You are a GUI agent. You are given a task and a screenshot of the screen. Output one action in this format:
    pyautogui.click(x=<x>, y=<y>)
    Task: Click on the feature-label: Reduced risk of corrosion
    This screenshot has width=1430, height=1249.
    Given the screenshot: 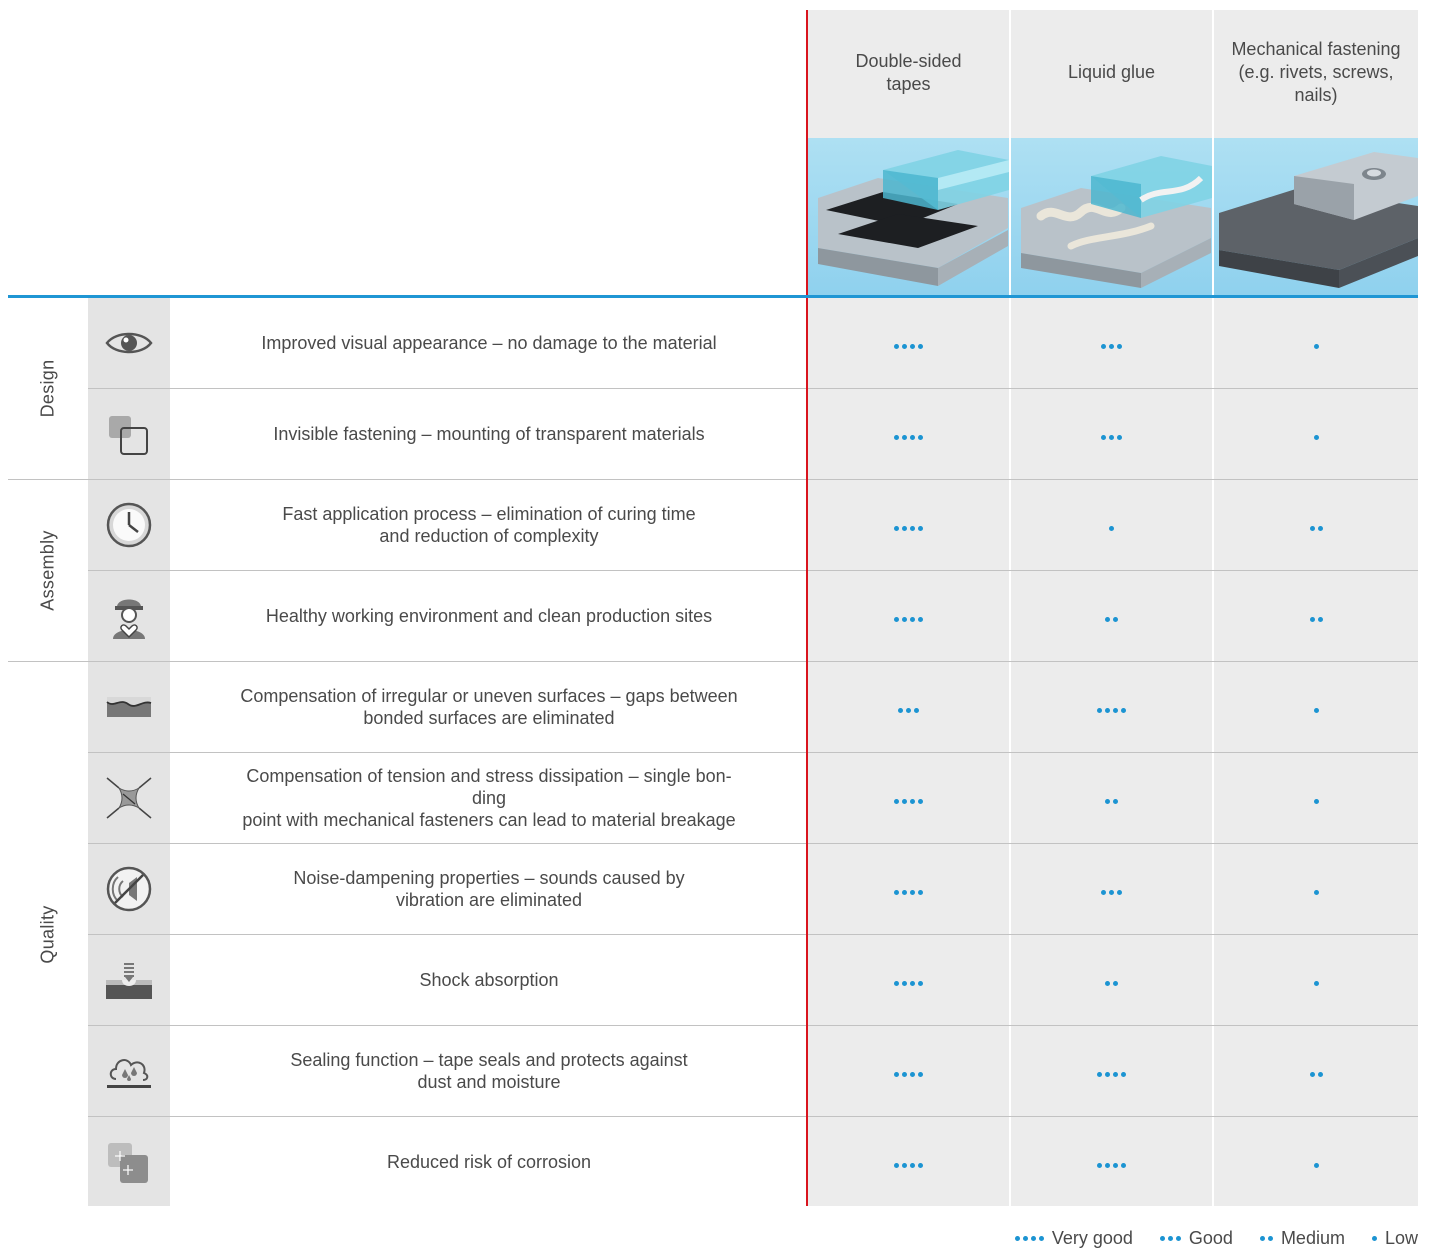 What is the action you would take?
    pyautogui.click(x=489, y=1162)
    